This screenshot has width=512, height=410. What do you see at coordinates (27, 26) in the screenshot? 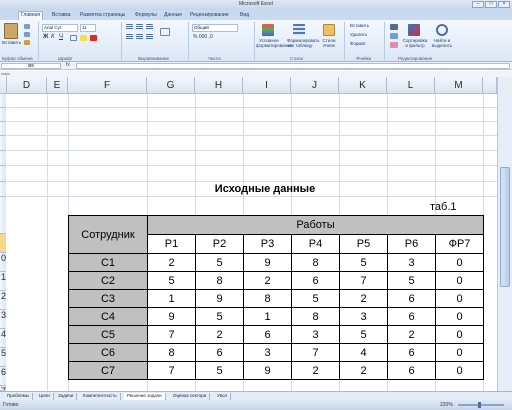
I see `cut-icon` at bounding box center [27, 26].